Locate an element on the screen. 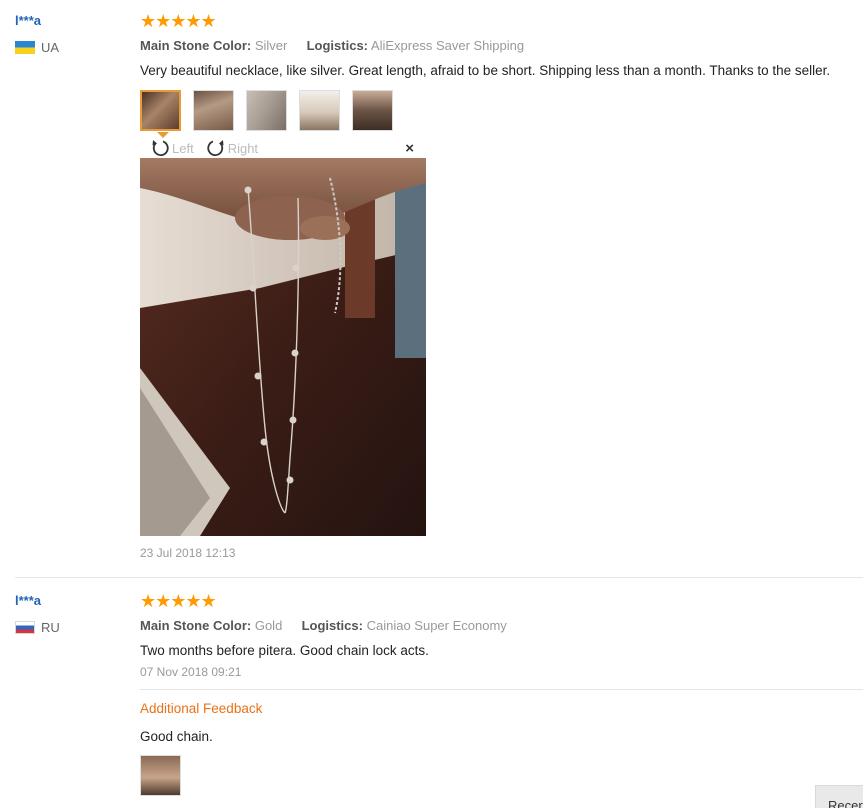 This screenshot has width=863, height=808. review-photo-thumbnails is located at coordinates (501, 114).